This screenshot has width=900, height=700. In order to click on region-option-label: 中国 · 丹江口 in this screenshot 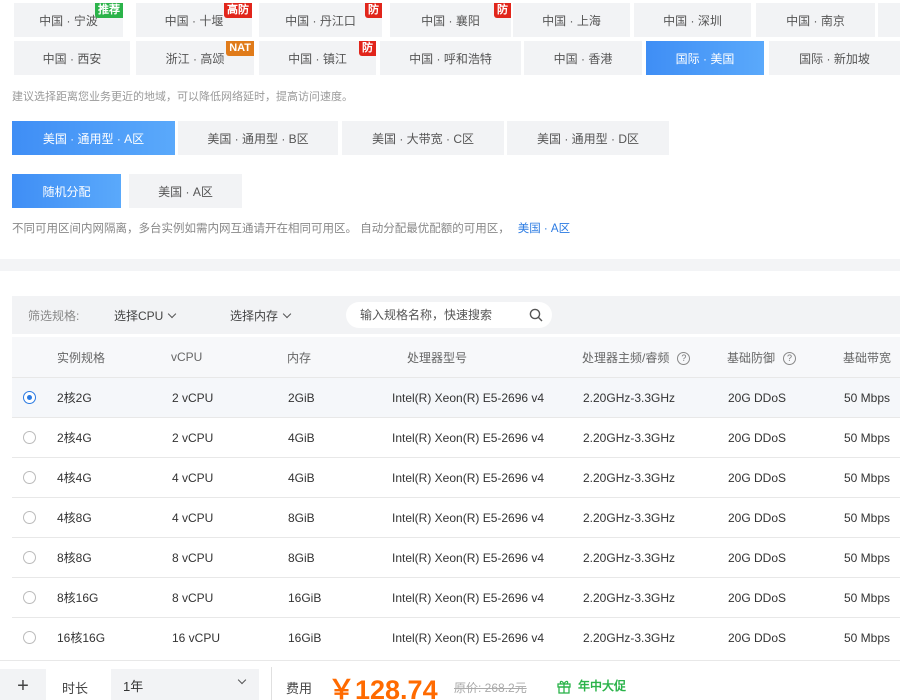, I will do `click(320, 20)`.